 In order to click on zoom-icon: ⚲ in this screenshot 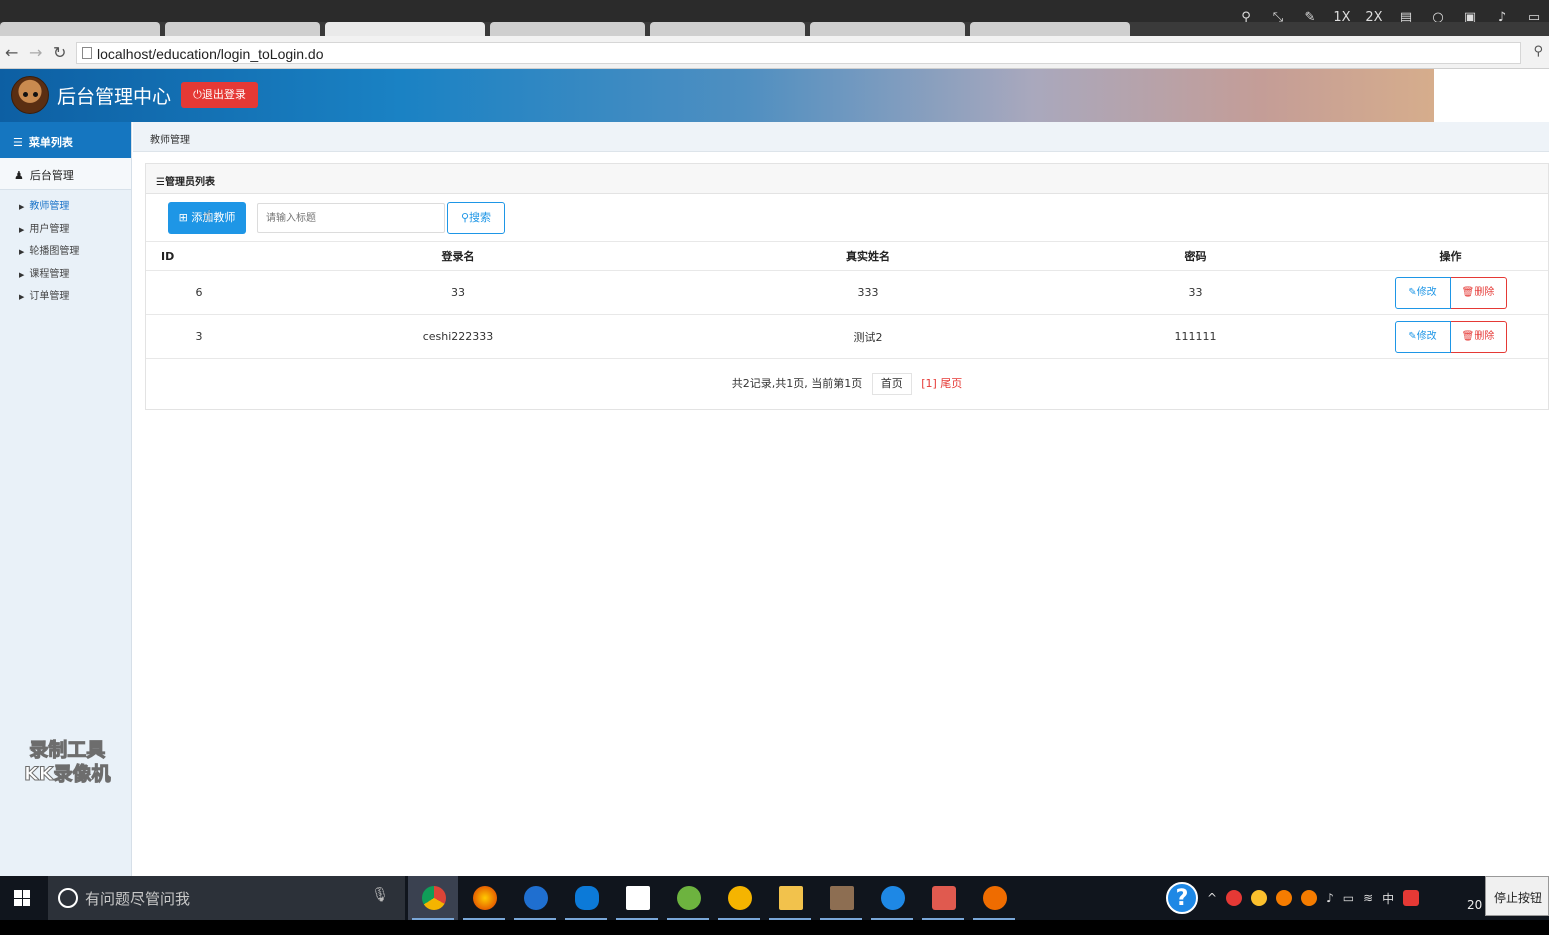, I will do `click(1538, 51)`.